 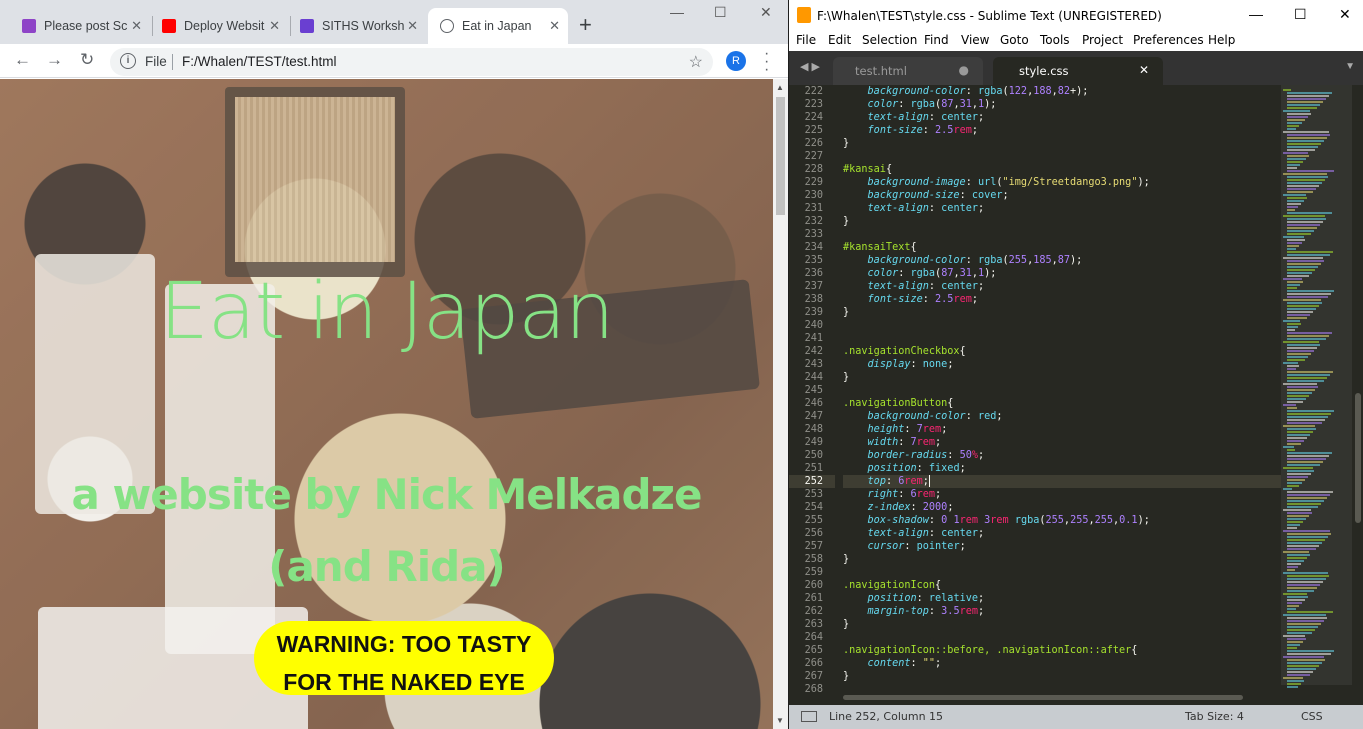 What do you see at coordinates (1350, 66) in the screenshot?
I see `tab-dropdown-icon: ▼` at bounding box center [1350, 66].